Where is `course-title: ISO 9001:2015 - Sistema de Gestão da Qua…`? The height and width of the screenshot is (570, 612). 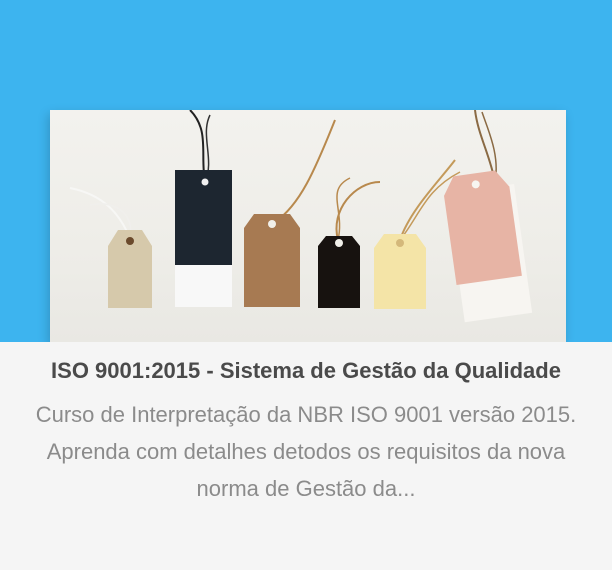 course-title: ISO 9001:2015 - Sistema de Gestão da Qua… is located at coordinates (306, 365).